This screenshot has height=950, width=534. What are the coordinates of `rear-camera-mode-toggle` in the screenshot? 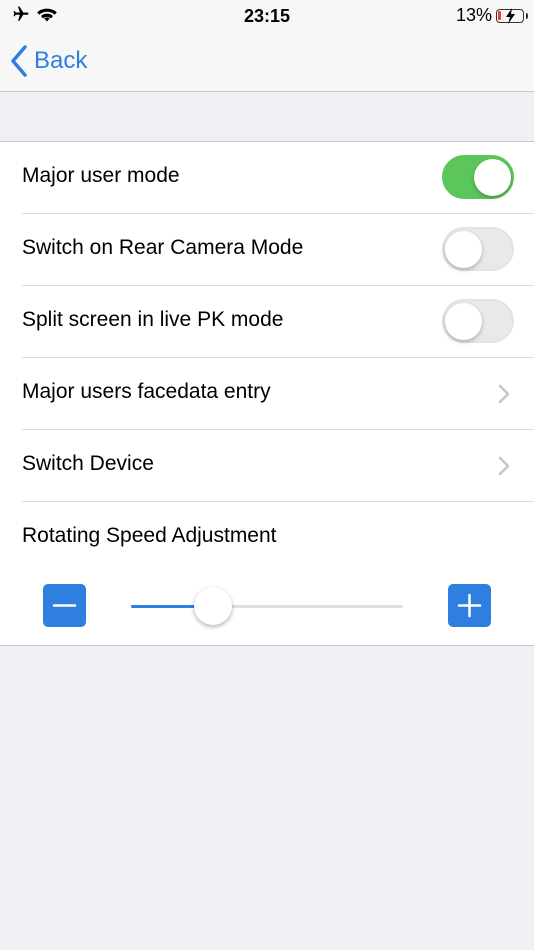 It's located at (478, 249).